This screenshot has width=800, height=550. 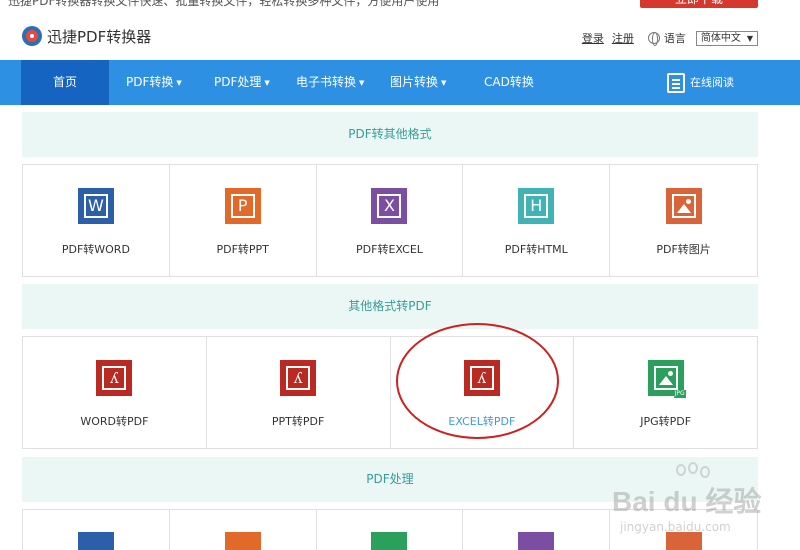 I want to click on tool-label: WORD转PDF, so click(x=114, y=421).